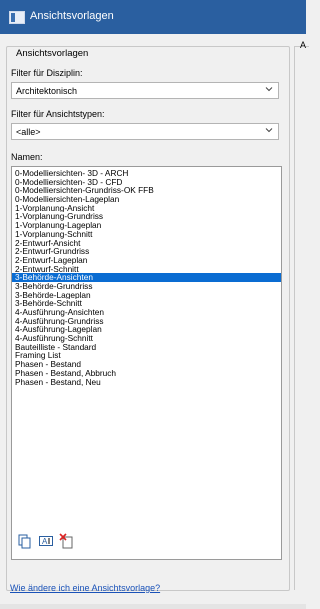 This screenshot has height=609, width=320. Describe the element at coordinates (146, 329) in the screenshot. I see `list-item: 4-Ausführung-Lageplan` at that location.